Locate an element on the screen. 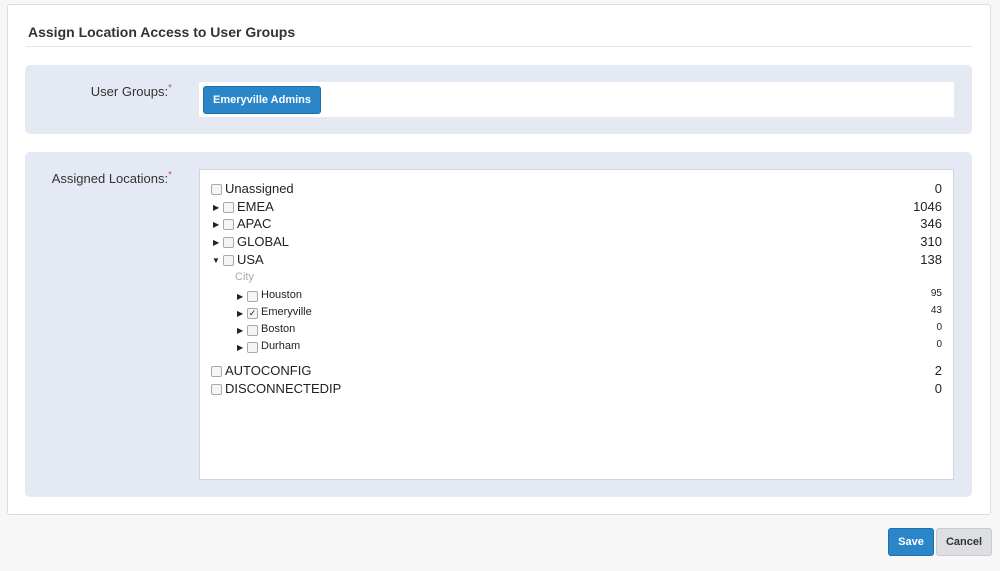 Image resolution: width=1000 pixels, height=571 pixels. tree-node-boston: ▶ Boston 0 is located at coordinates (576, 331).